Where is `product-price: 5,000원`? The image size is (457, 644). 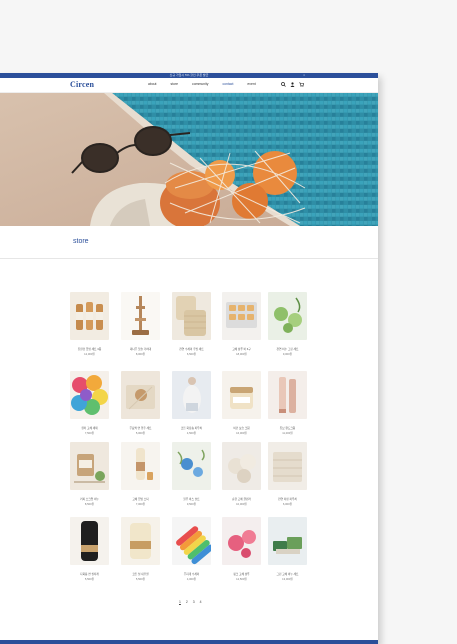
product-price: 5,000원 is located at coordinates (140, 433).